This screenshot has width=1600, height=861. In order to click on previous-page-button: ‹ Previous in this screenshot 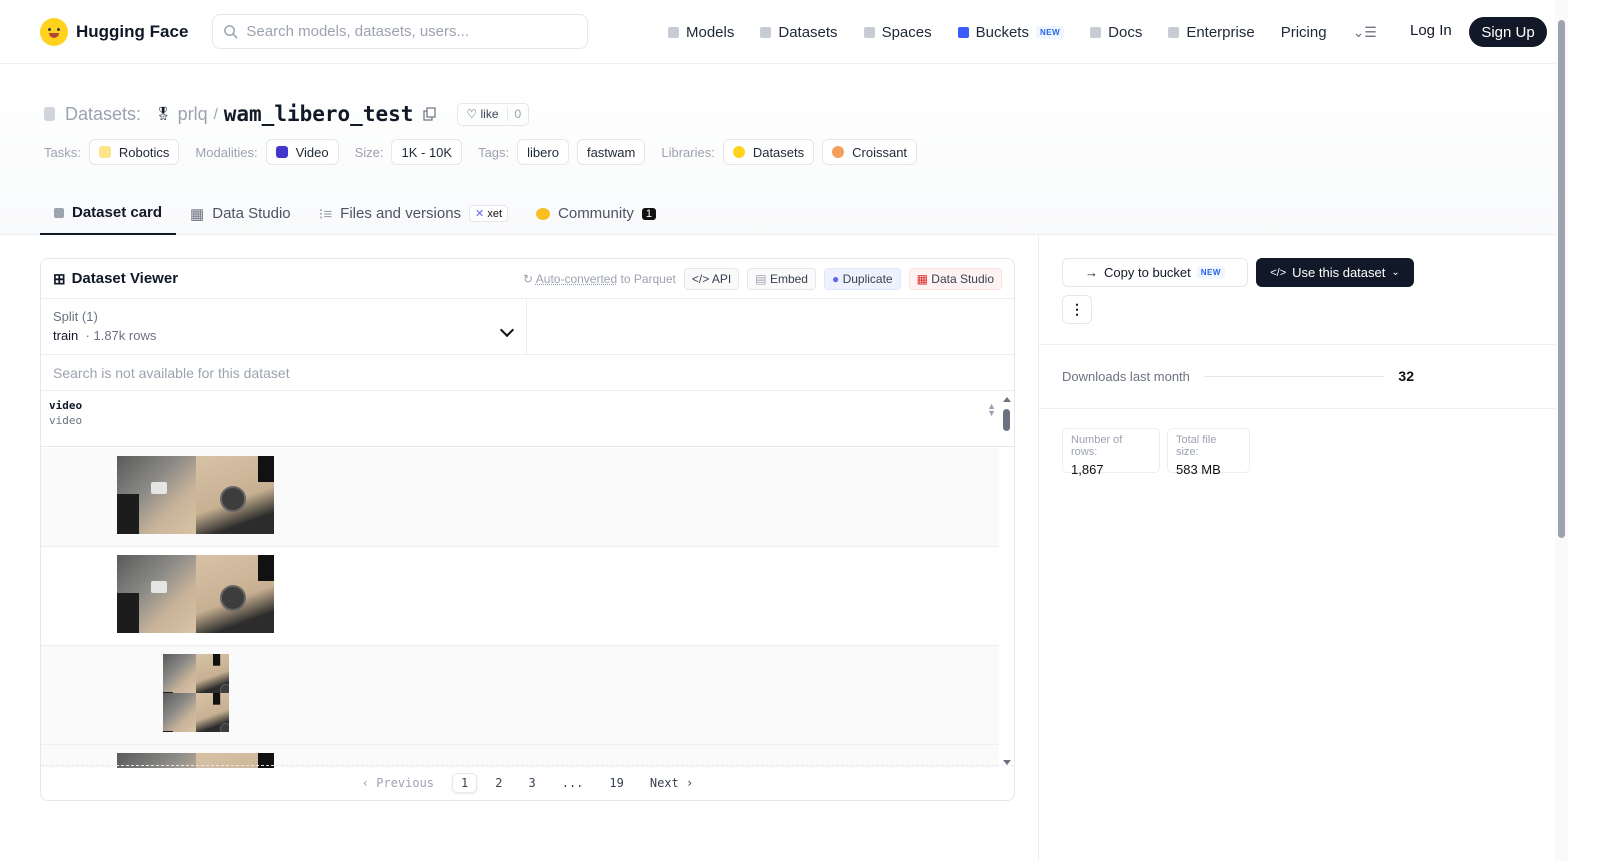, I will do `click(398, 783)`.